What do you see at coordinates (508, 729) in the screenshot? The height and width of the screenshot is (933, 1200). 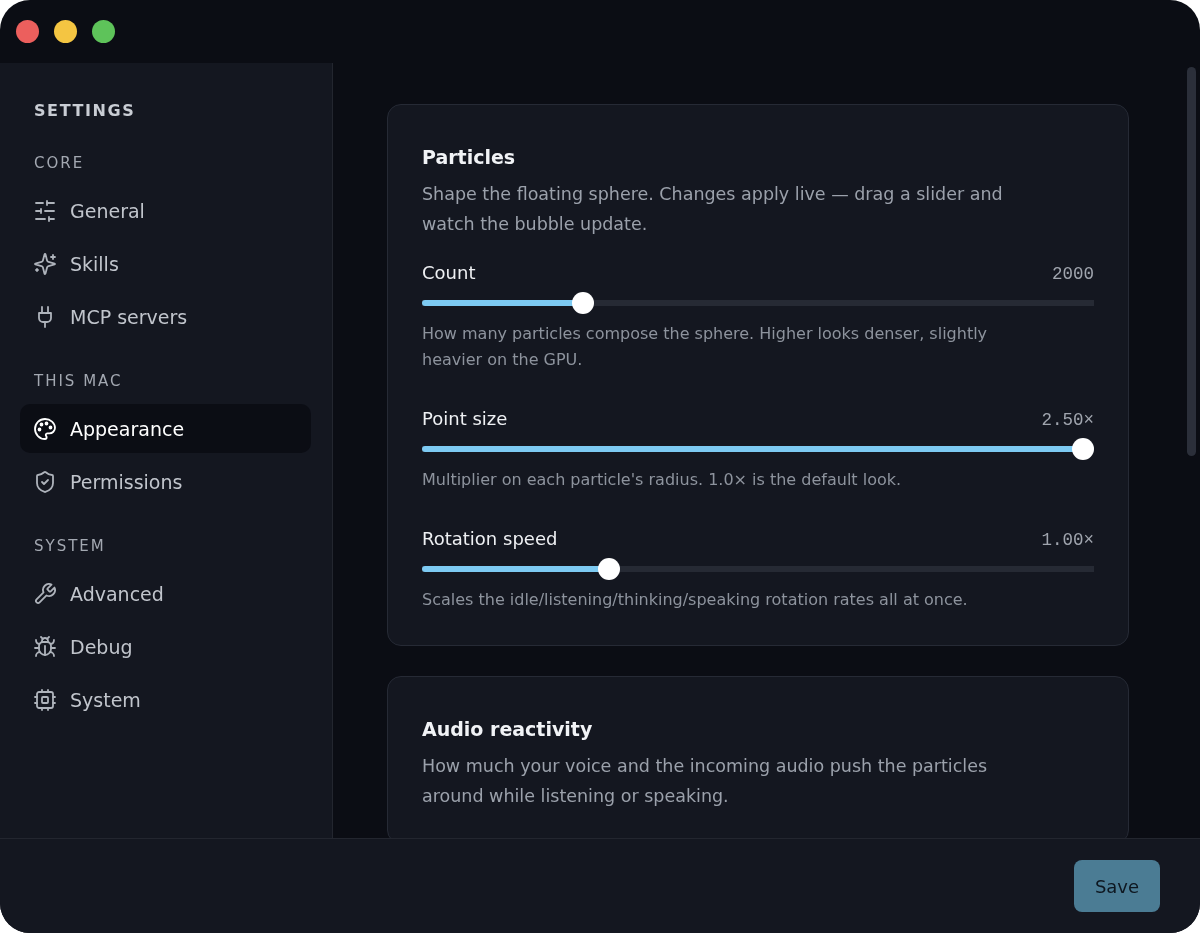 I see `card-title: Audio reactivity` at bounding box center [508, 729].